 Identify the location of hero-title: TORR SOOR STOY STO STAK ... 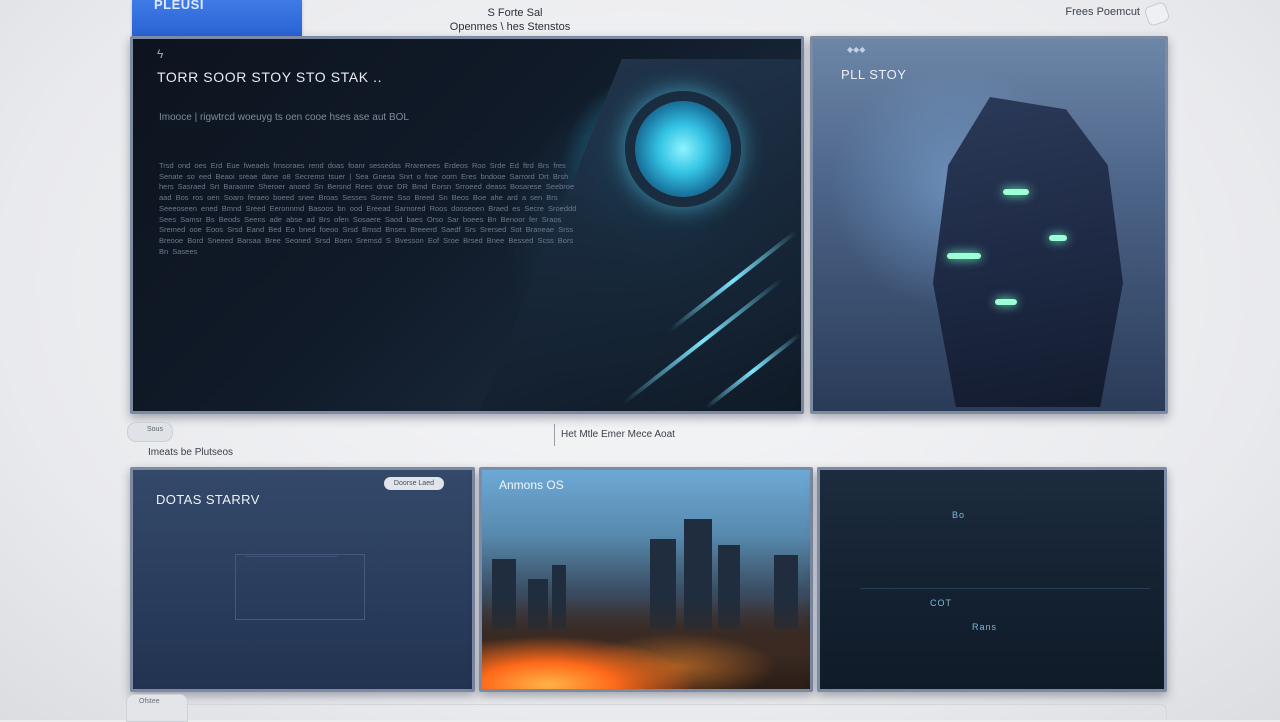
(270, 77).